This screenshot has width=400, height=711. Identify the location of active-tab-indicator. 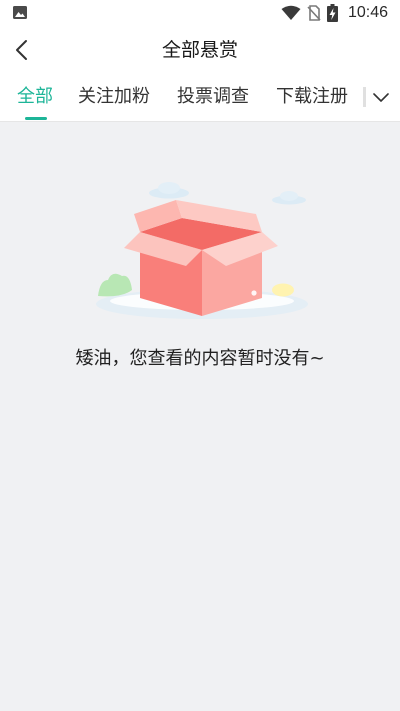
(36, 118).